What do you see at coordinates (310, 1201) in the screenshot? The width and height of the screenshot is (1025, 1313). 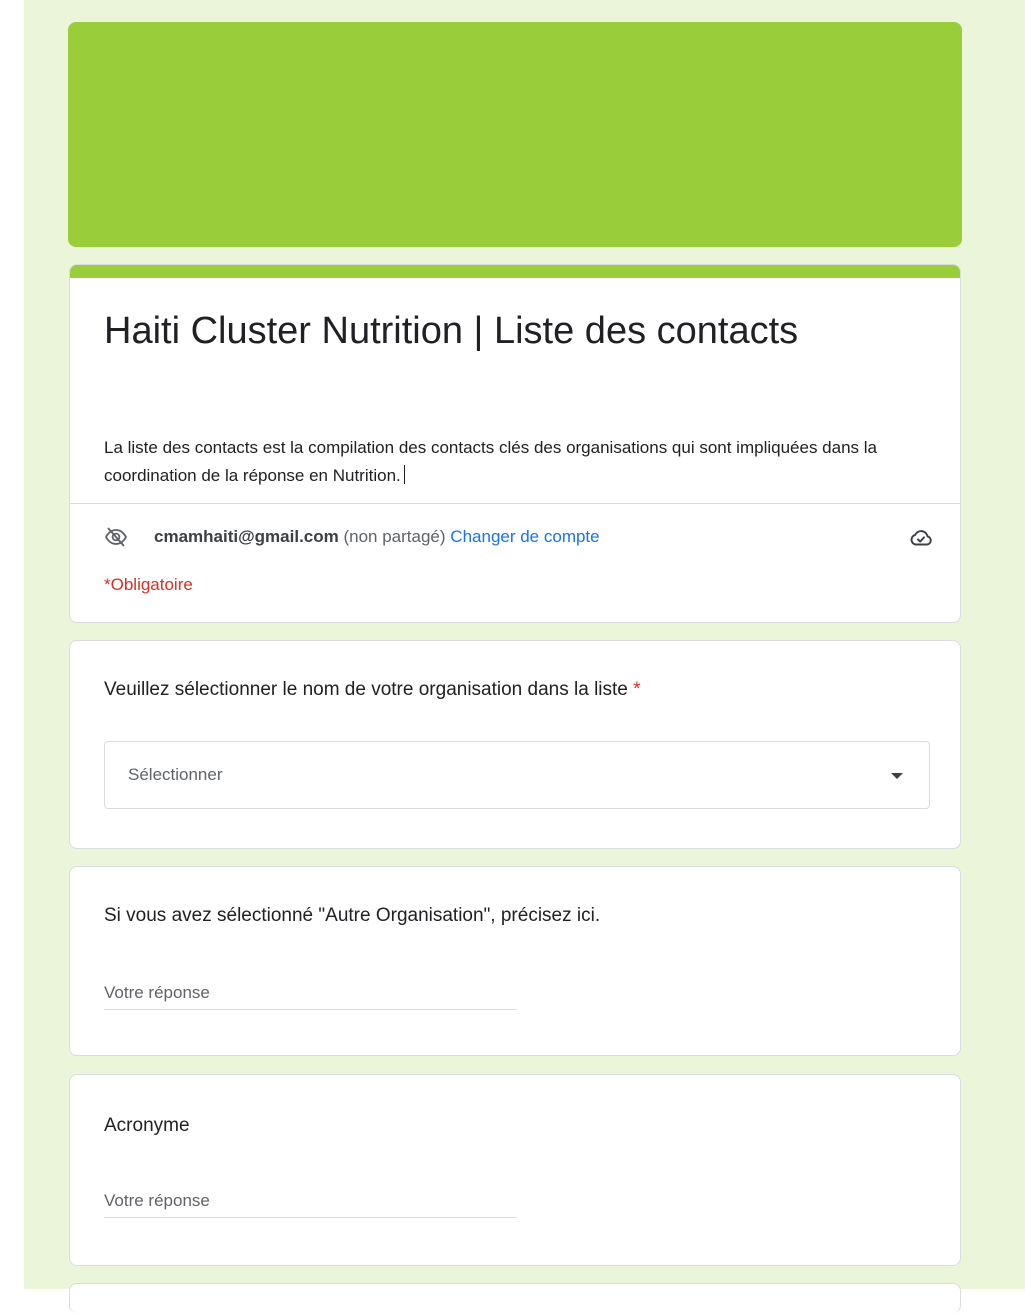 I see `acronym-input` at bounding box center [310, 1201].